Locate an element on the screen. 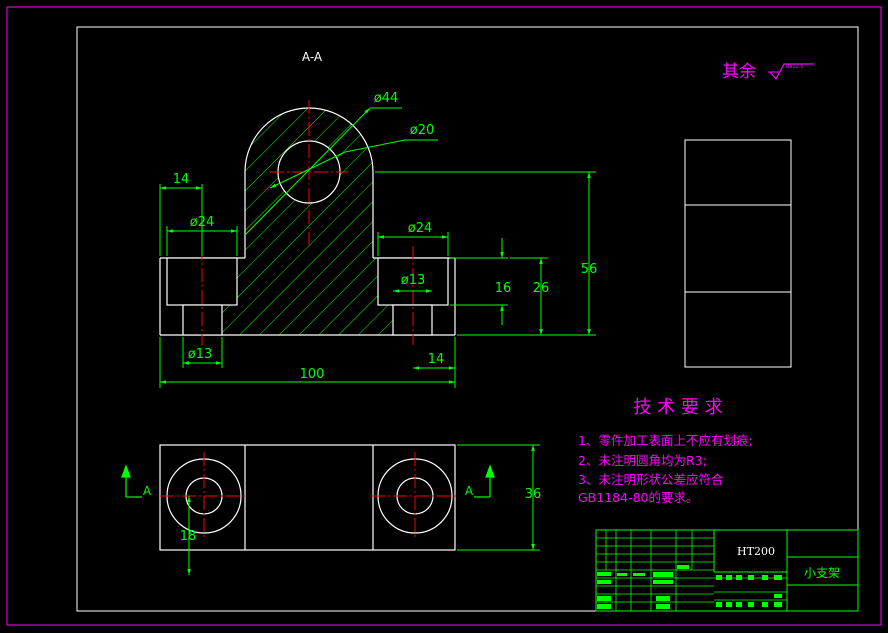 The image size is (888, 633). section-label: A-A is located at coordinates (312, 57).